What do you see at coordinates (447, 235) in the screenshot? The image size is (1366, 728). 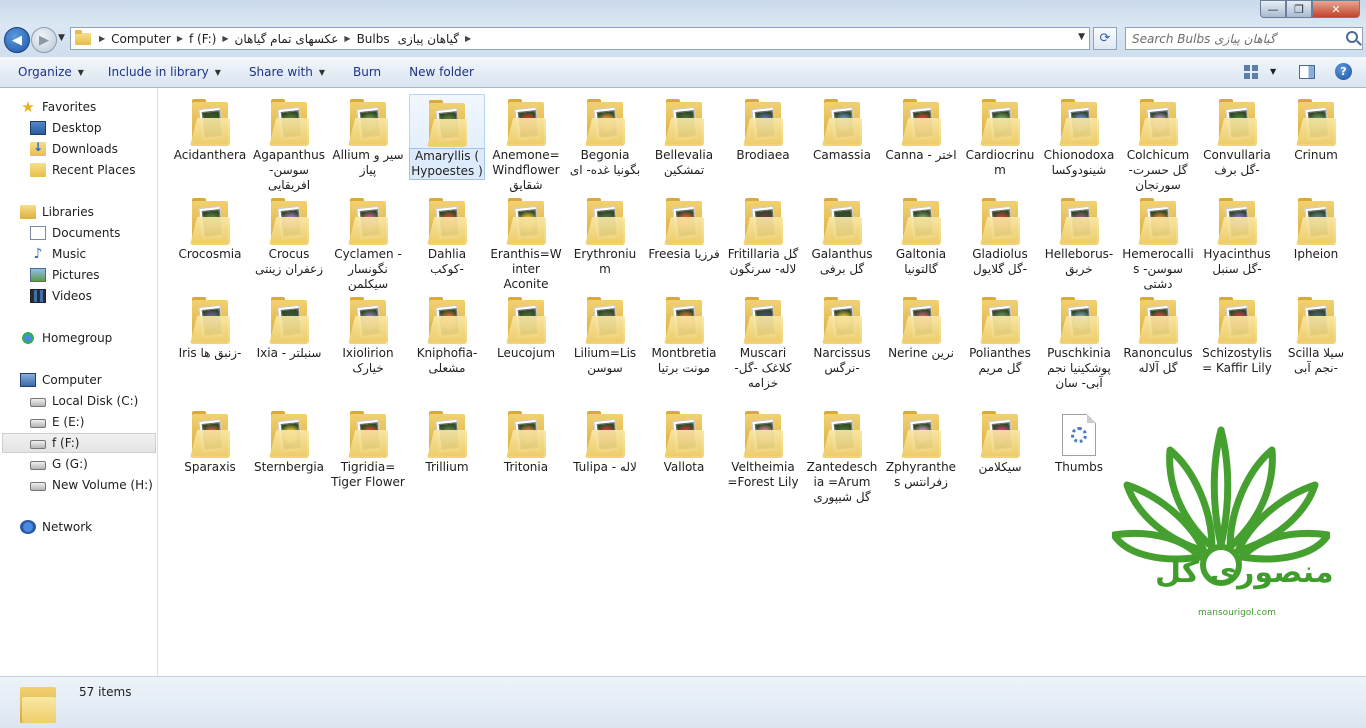 I see `folder-item: Dahlia کوکب-` at bounding box center [447, 235].